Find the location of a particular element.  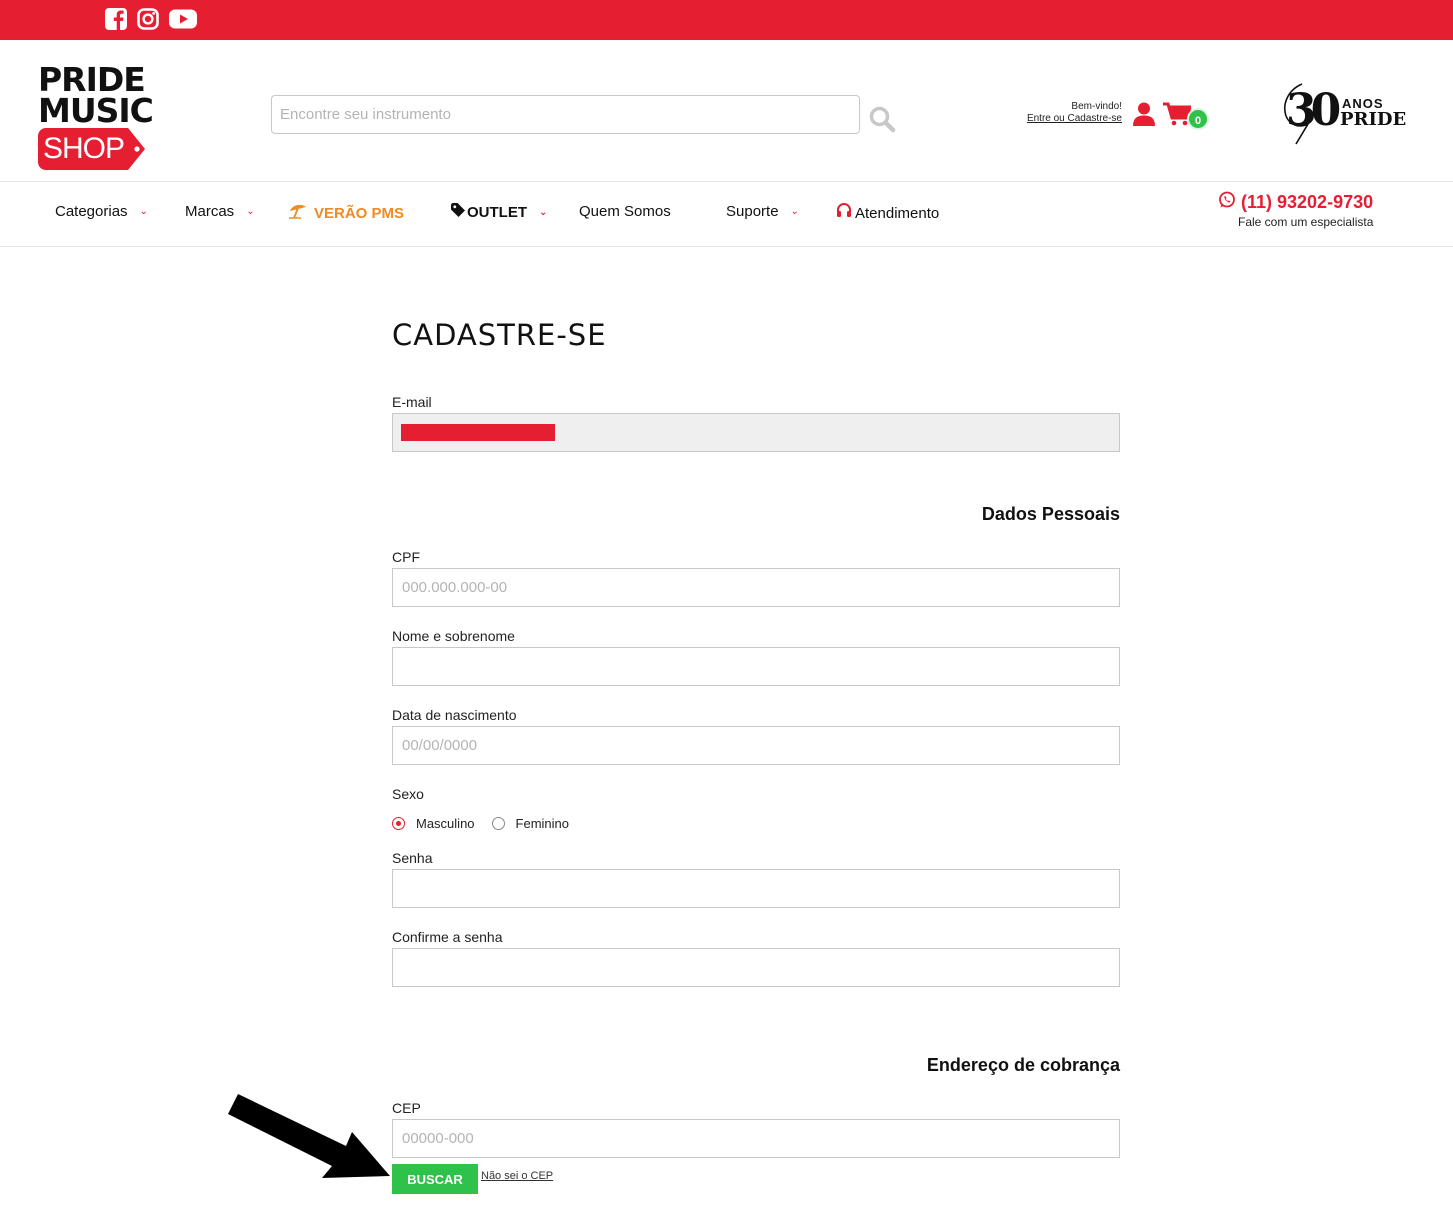

nav-outlet-label: OUTLET is located at coordinates (497, 212).